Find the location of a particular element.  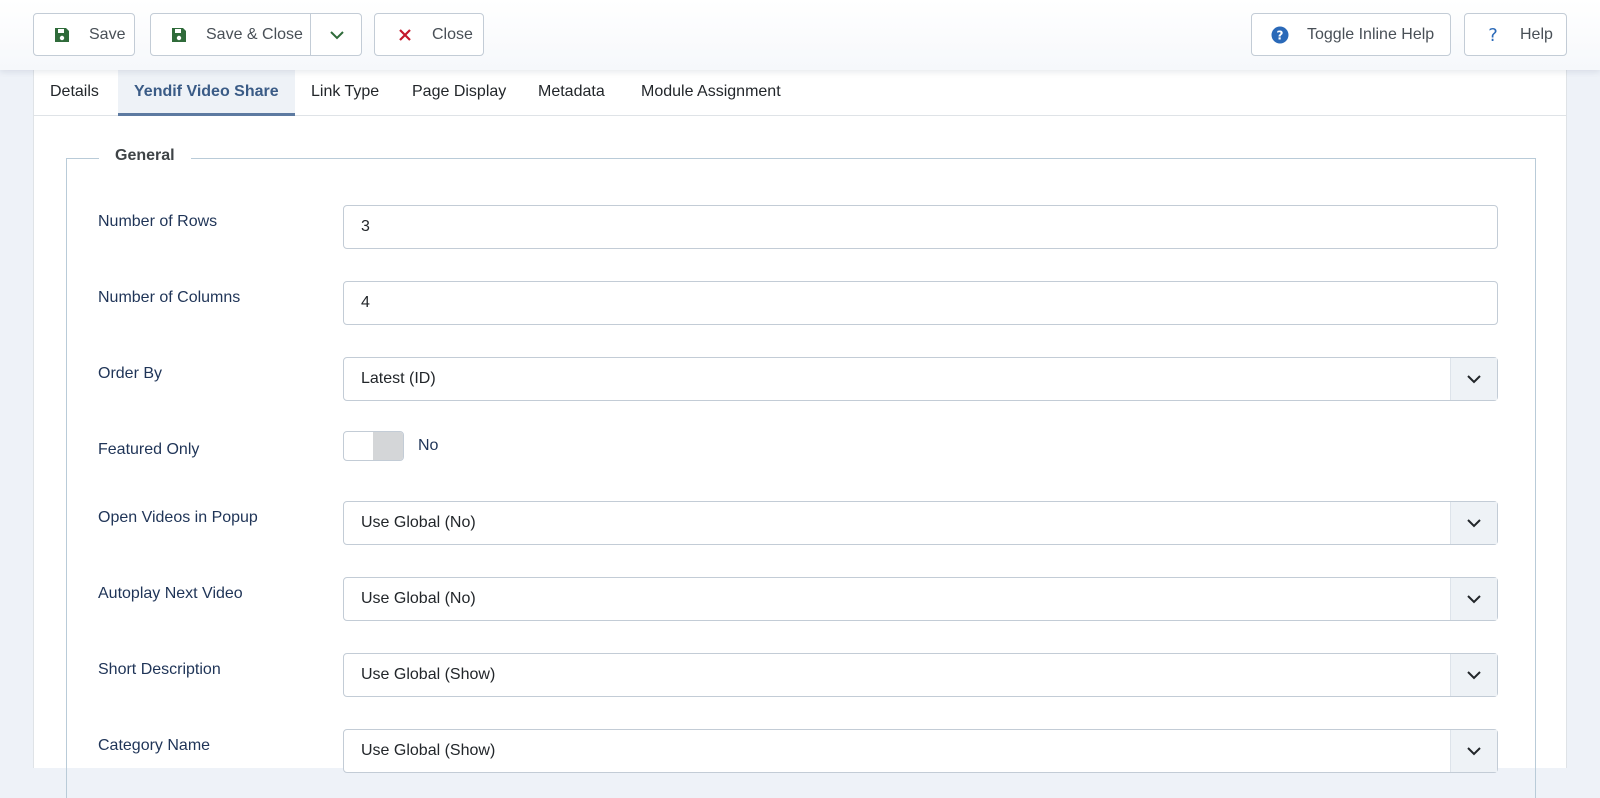

save-close-button: Save & Close is located at coordinates (256, 34).